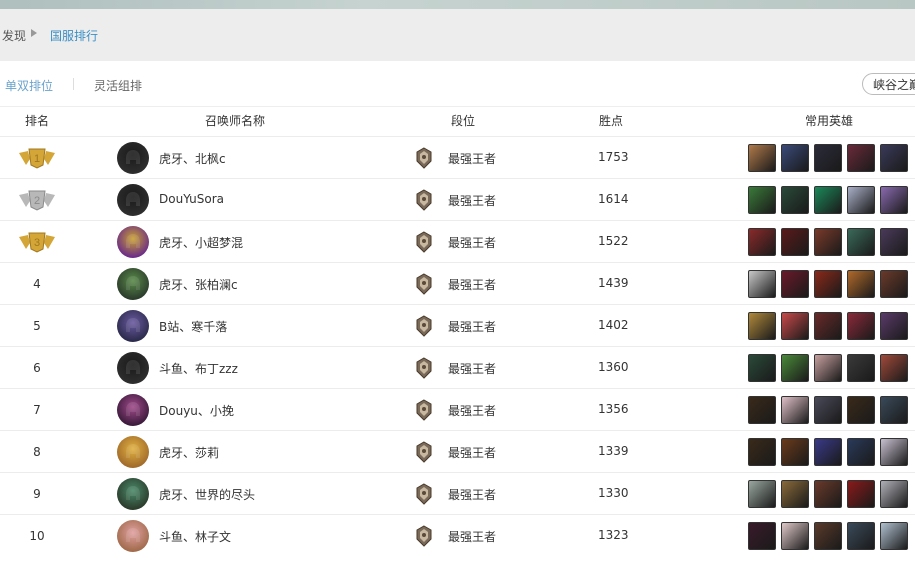 This screenshot has height=563, width=915. What do you see at coordinates (457, 367) in the screenshot?
I see `table-row: 6 斗鱼、布丁zzz 最强王者 1360` at bounding box center [457, 367].